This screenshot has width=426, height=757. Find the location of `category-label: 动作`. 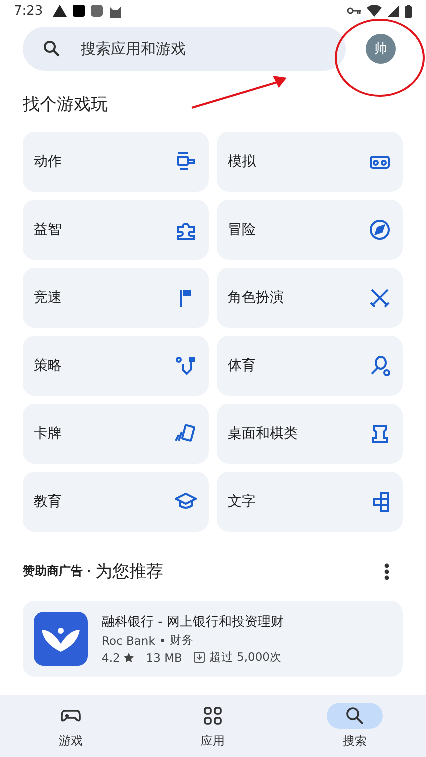

category-label: 动作 is located at coordinates (48, 162).